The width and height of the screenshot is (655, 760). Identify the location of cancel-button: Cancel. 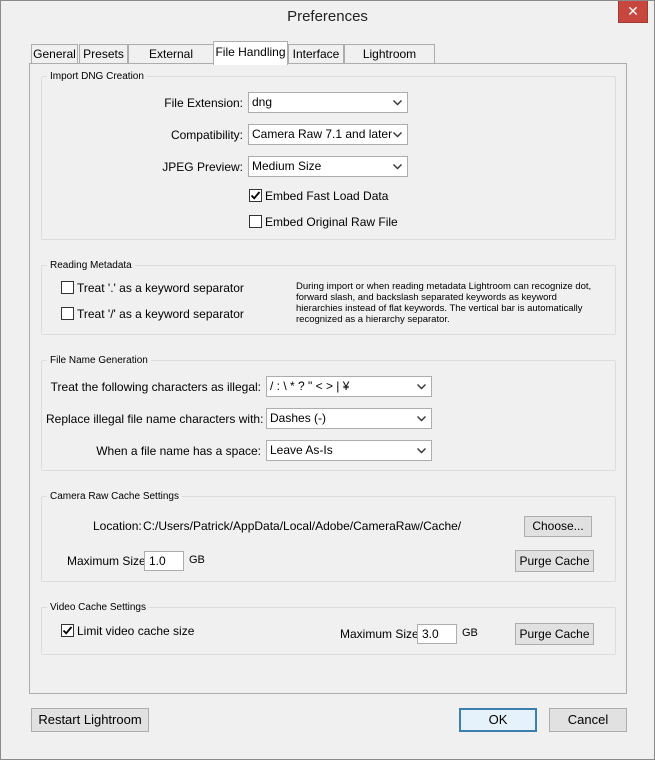
(588, 720).